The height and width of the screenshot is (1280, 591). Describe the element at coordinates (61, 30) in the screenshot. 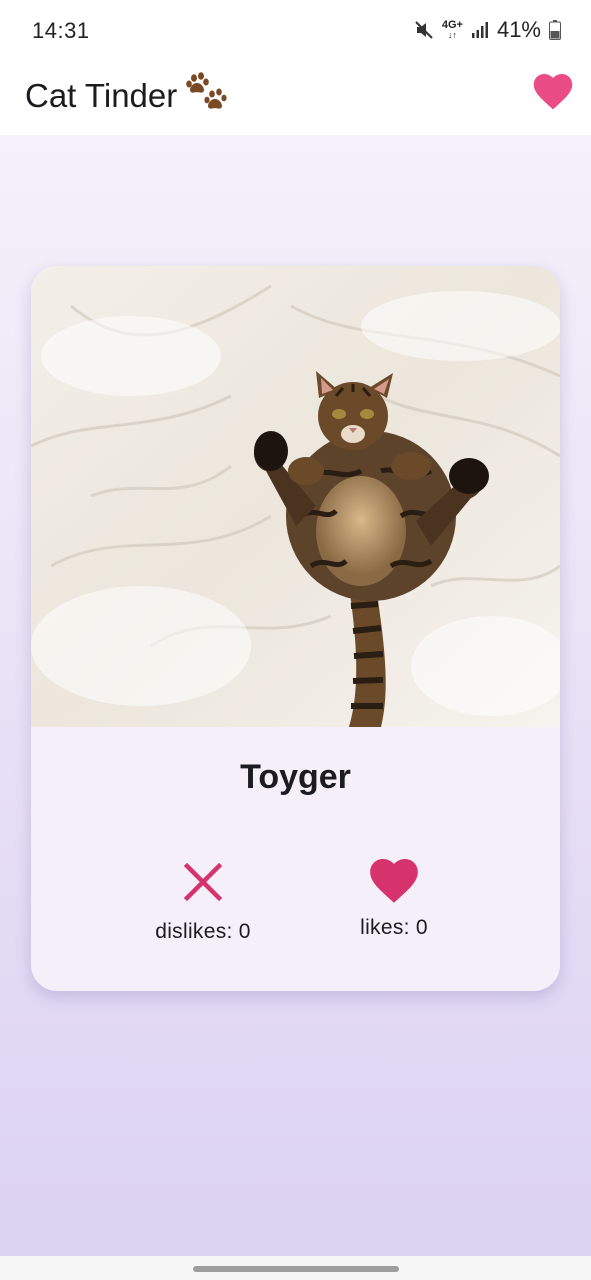

I see `status-time: 14:31` at that location.